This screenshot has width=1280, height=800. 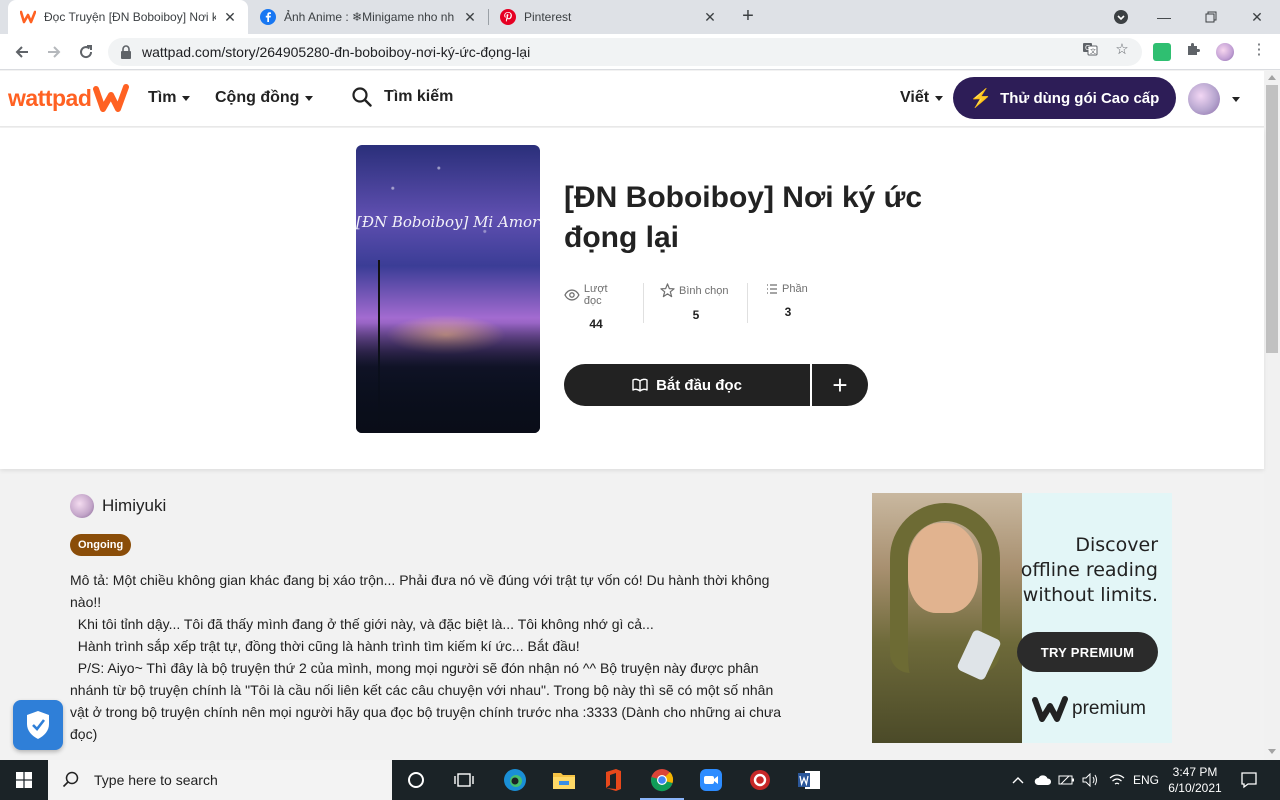 I want to click on chevron-down-icon, so click(x=939, y=98).